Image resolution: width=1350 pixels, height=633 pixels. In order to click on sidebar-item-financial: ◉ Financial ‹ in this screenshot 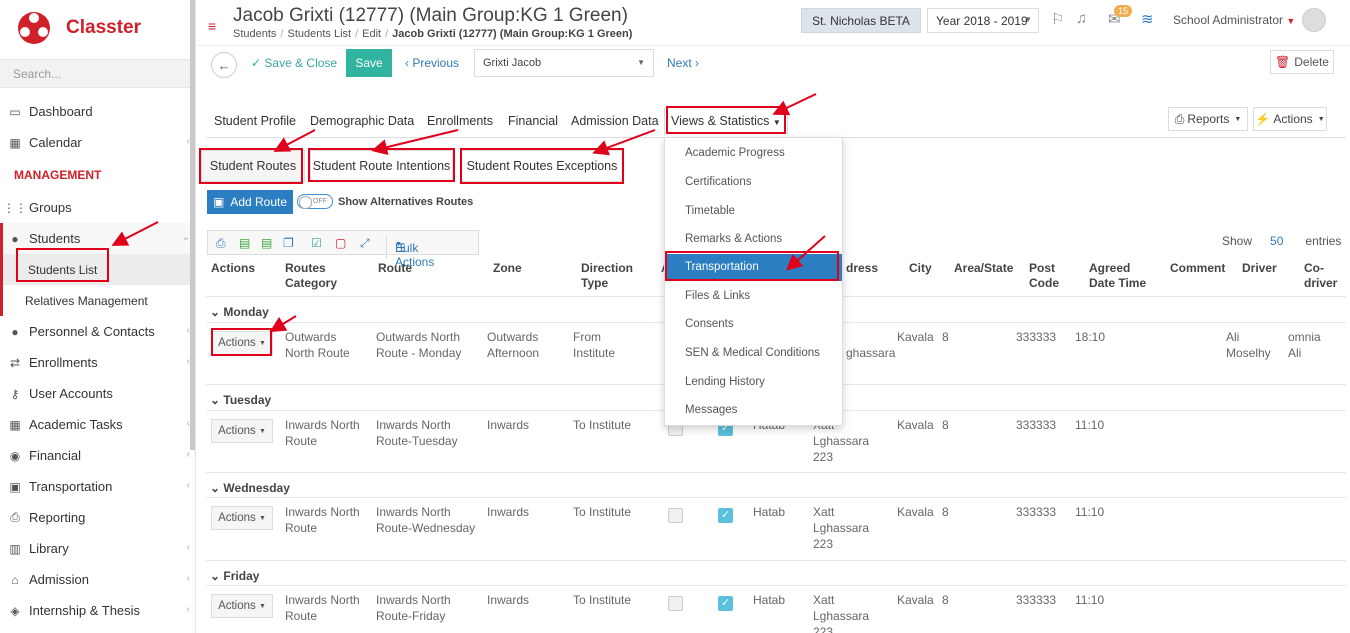, I will do `click(95, 455)`.